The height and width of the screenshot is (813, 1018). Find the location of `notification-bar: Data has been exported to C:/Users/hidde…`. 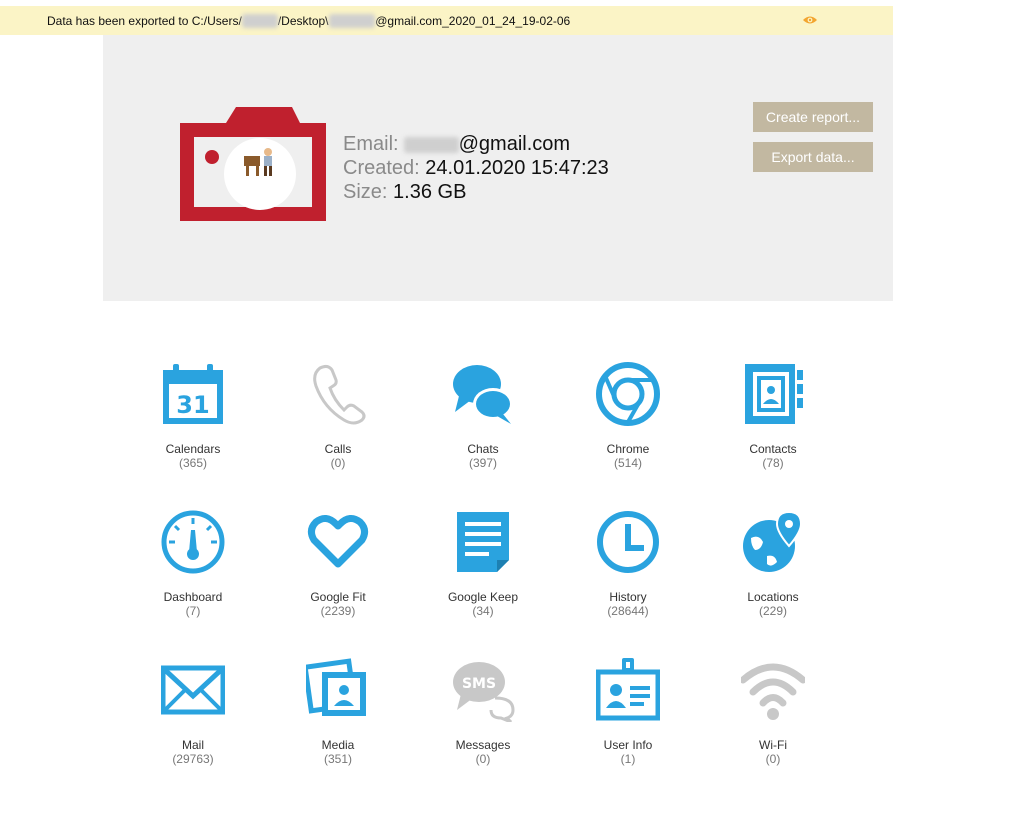

notification-bar: Data has been exported to C:/Users/hidde… is located at coordinates (446, 20).